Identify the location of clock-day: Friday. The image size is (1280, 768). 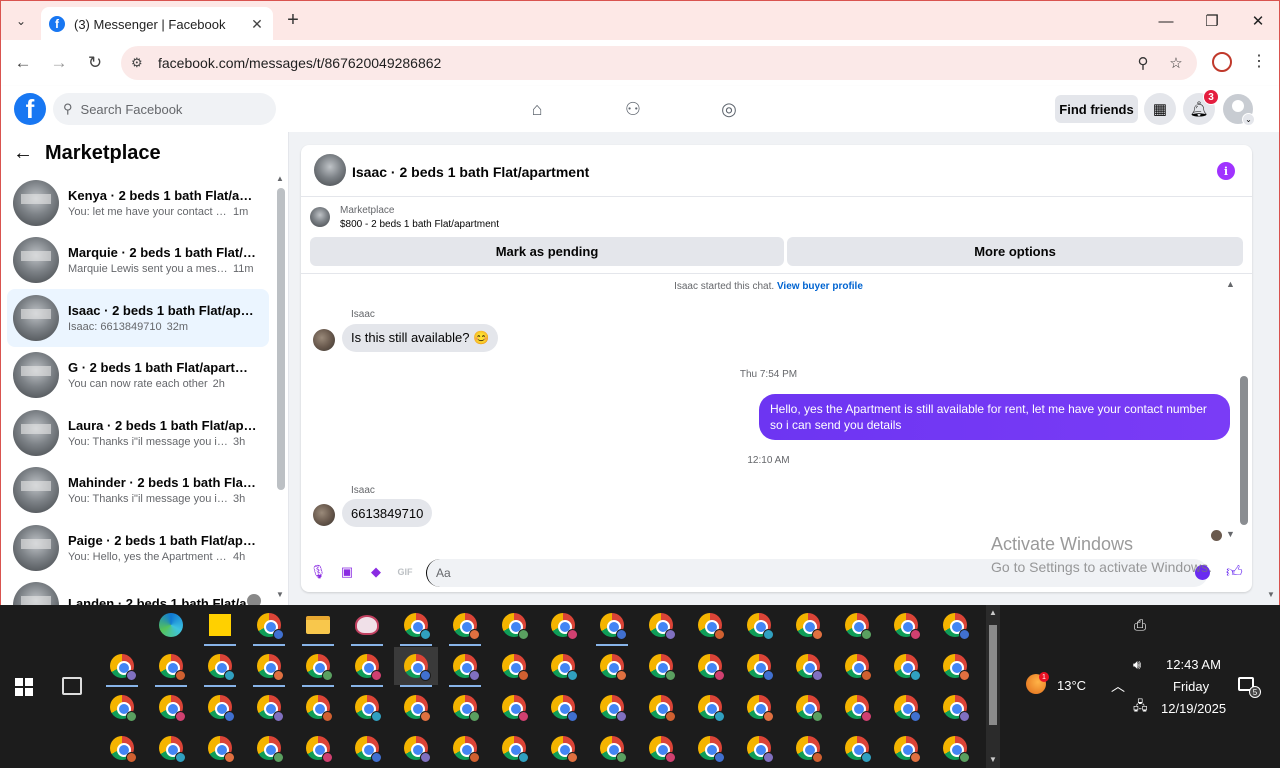
(1191, 686).